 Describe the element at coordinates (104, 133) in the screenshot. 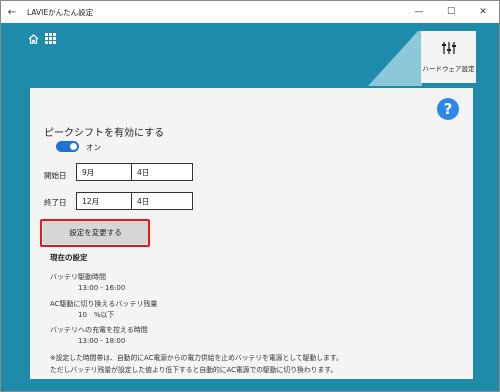

I see `section-title: ピークシフトを有効にする` at that location.